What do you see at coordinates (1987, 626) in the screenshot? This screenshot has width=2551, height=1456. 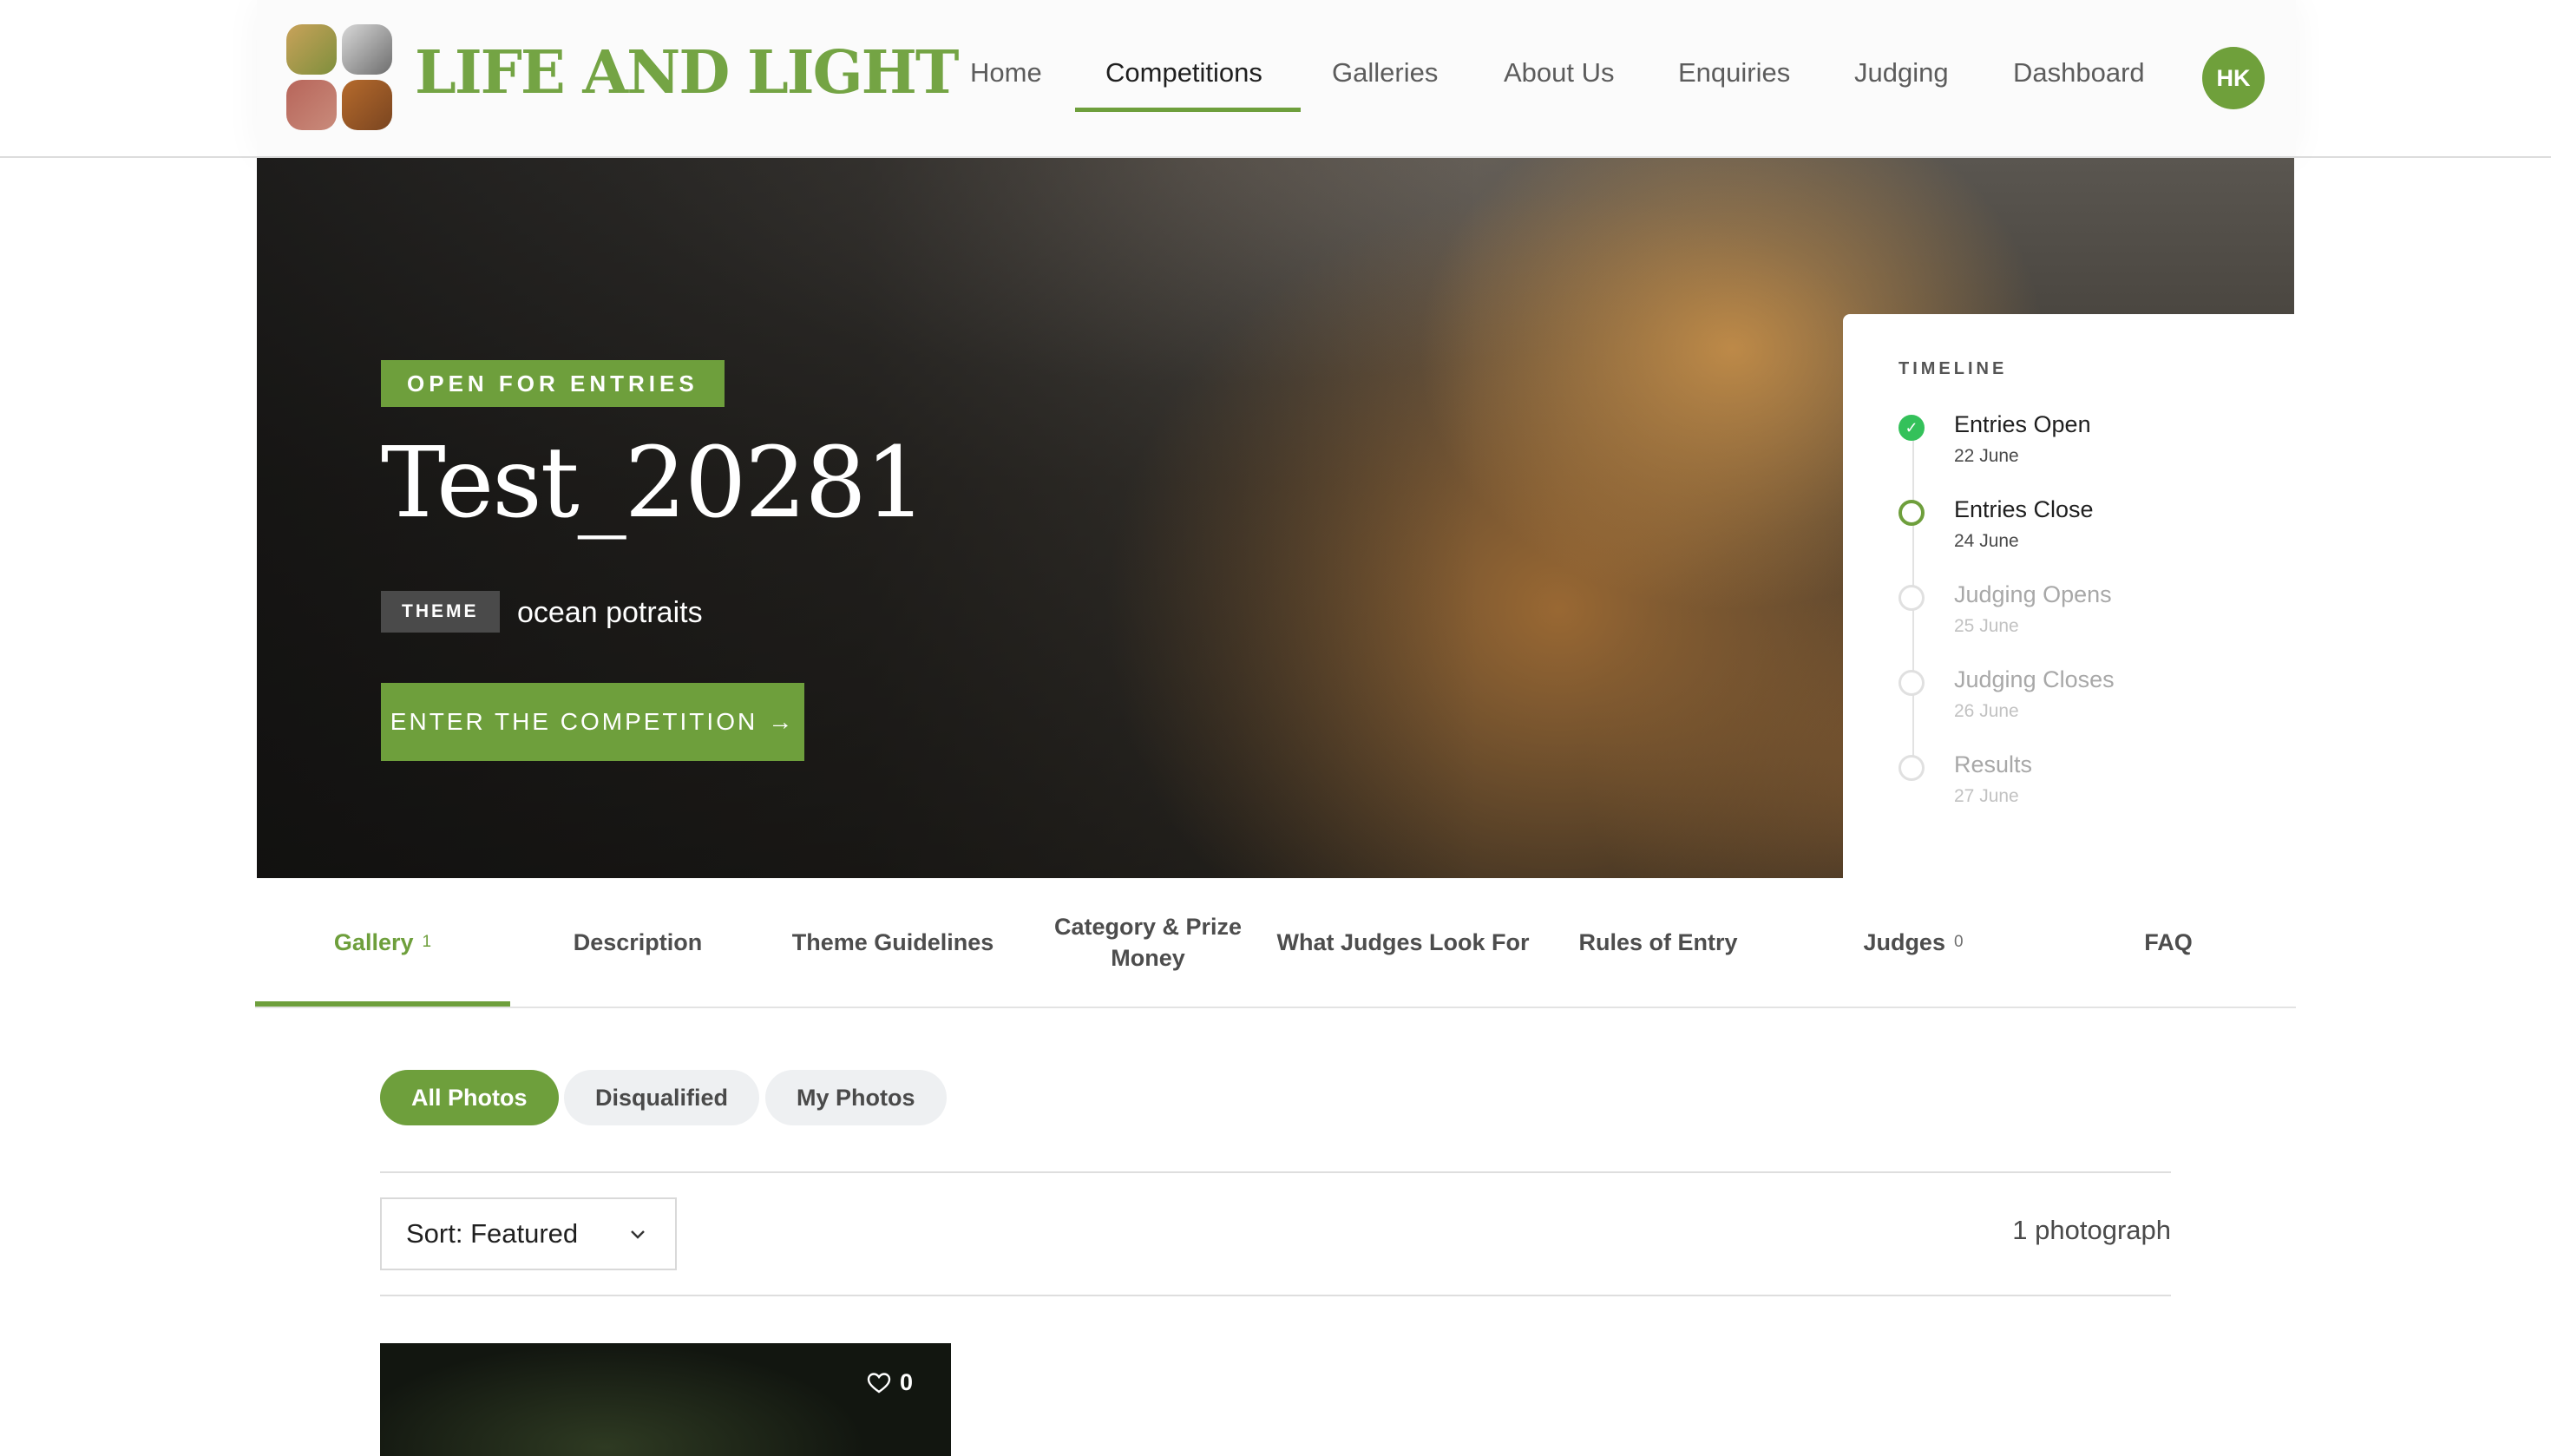 I see `timeline-step-date: 25 June` at bounding box center [1987, 626].